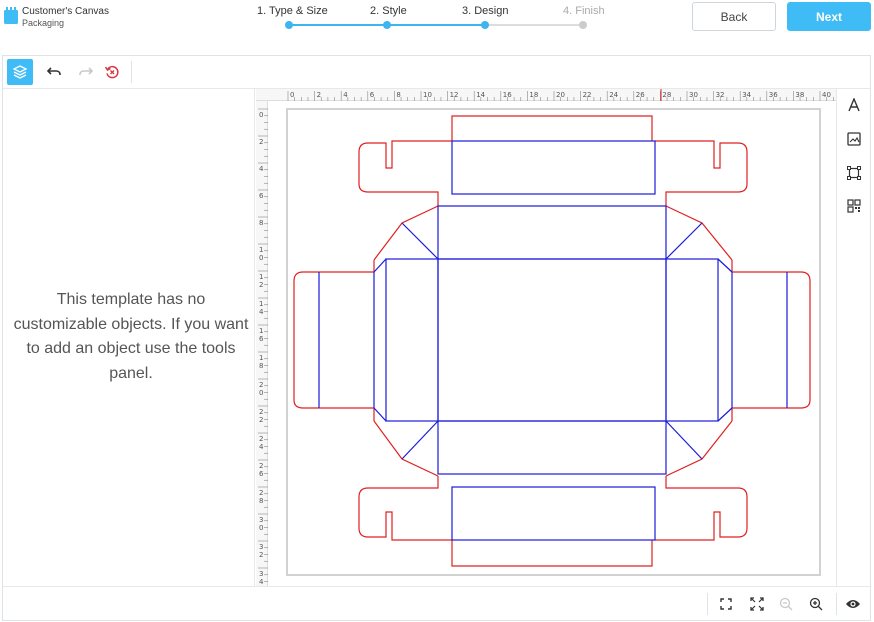 The height and width of the screenshot is (622, 874). I want to click on ruler-label: 10, so click(427, 95).